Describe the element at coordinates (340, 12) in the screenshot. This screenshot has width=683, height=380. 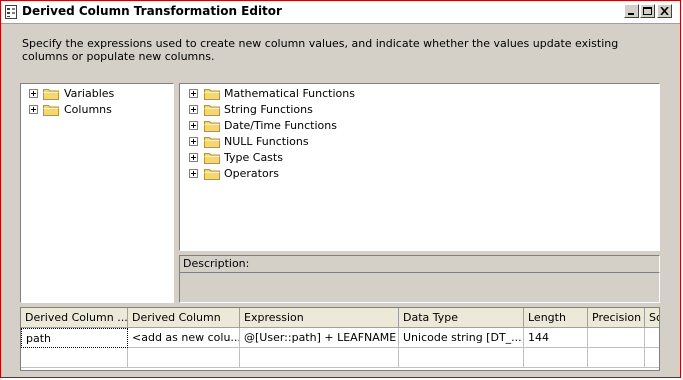
I see `title-bar: Derived Column Transformation Editor` at that location.